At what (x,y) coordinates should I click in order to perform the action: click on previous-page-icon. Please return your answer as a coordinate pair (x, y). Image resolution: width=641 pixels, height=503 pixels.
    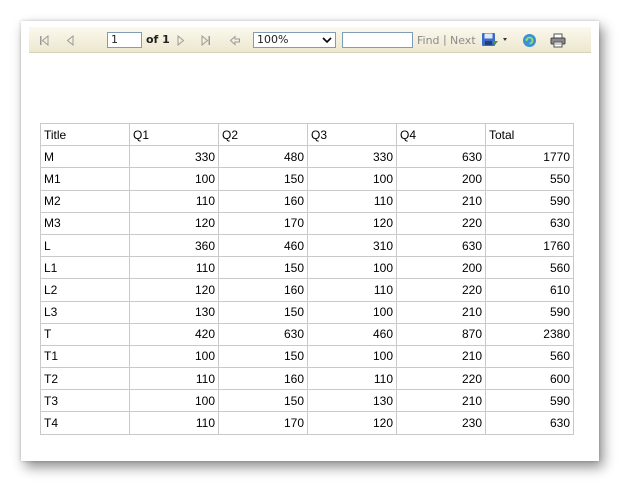
    Looking at the image, I should click on (70, 40).